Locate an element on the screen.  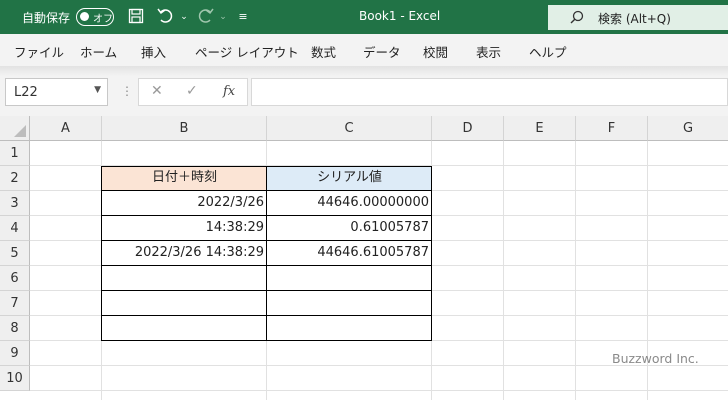
row-header-9: 9 is located at coordinates (15, 353).